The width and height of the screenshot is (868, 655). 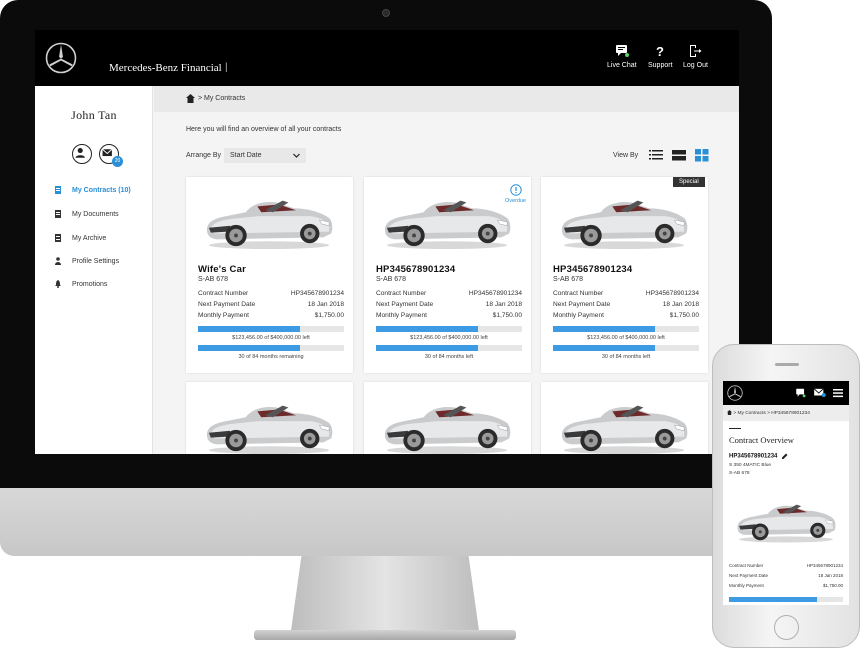 What do you see at coordinates (786, 585) in the screenshot?
I see `monthly-payment-row: Monthly Payment $1,750.00` at bounding box center [786, 585].